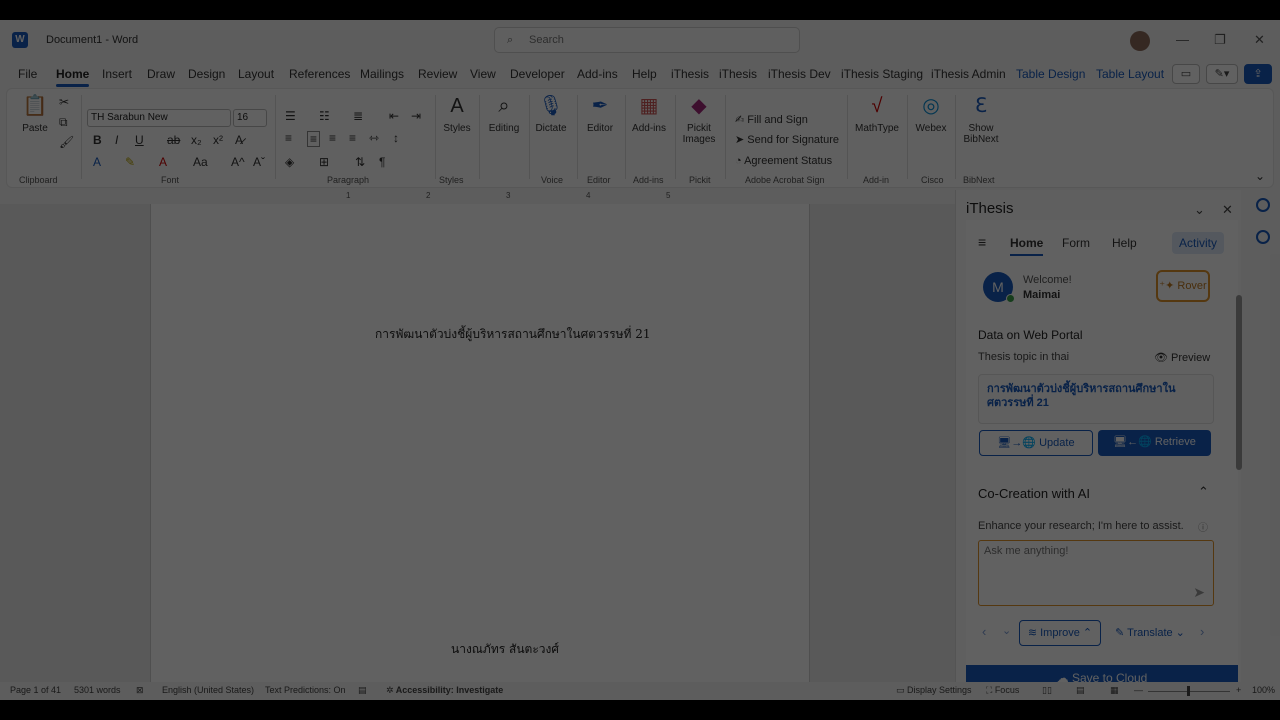  I want to click on agreement-status-button: ◔ Agreement Status, so click(783, 161).